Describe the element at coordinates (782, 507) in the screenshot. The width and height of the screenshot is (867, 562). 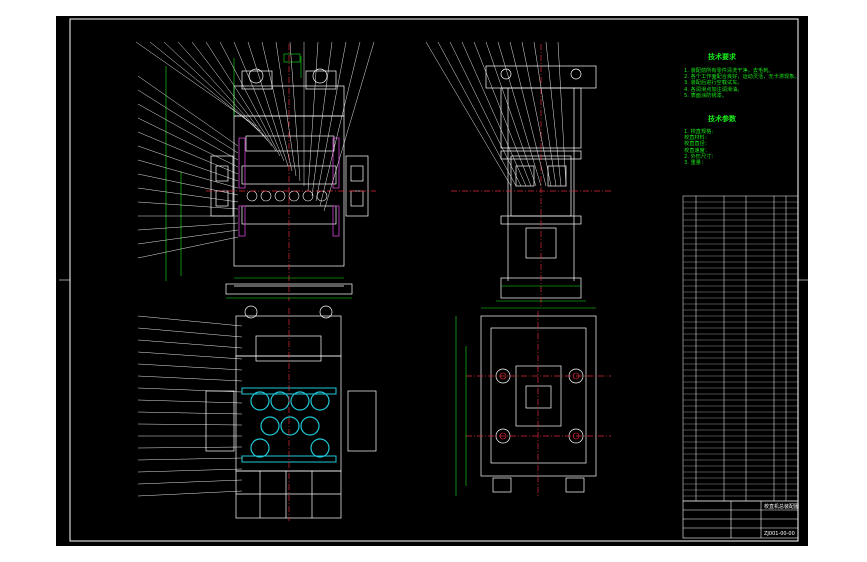
I see `title-block-name: 校直机总装配图` at that location.